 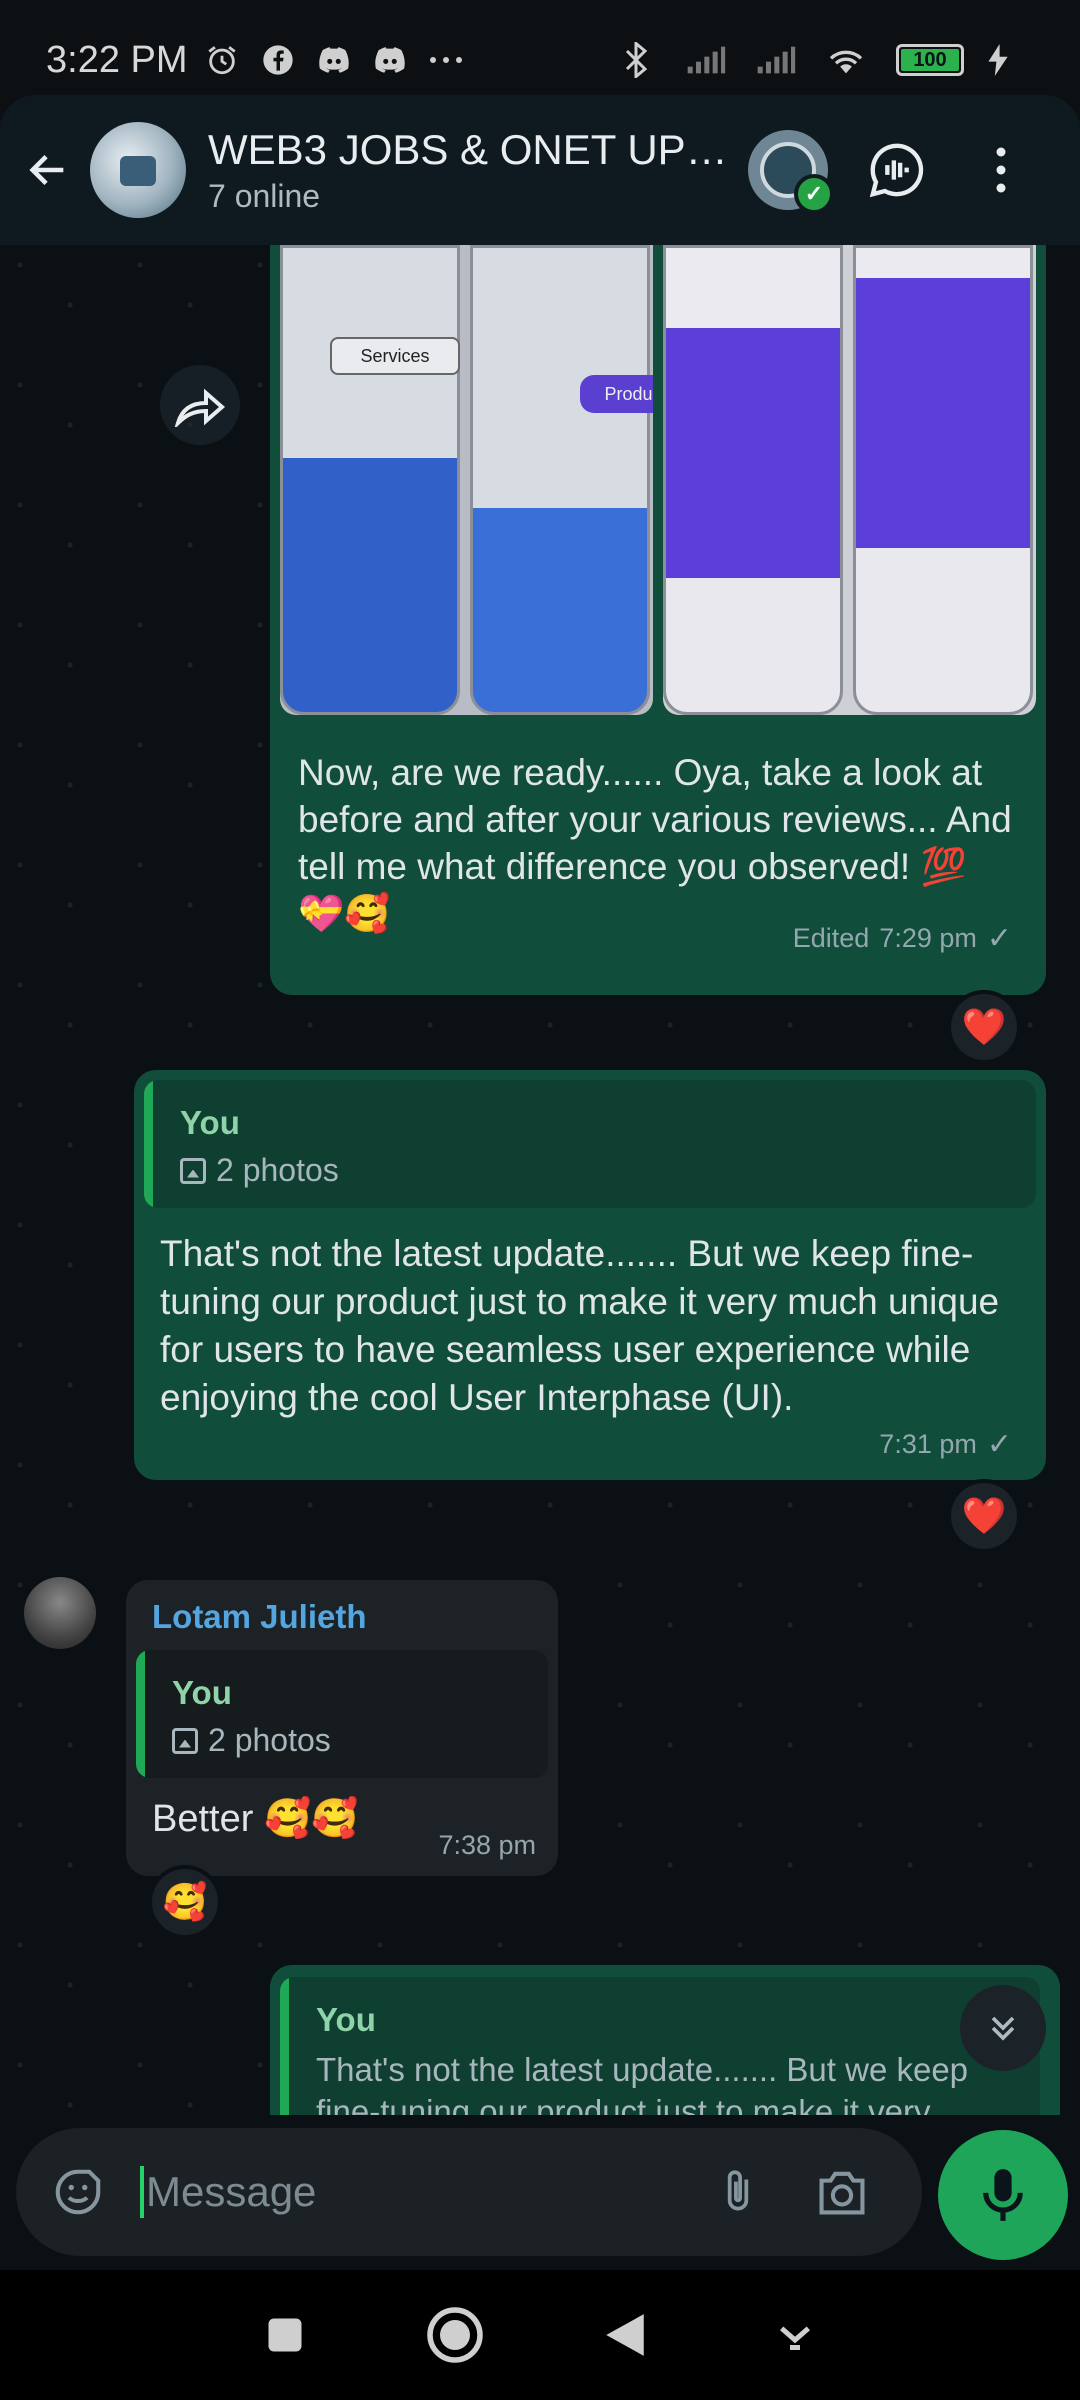 I want to click on wifi-icon, so click(x=846, y=60).